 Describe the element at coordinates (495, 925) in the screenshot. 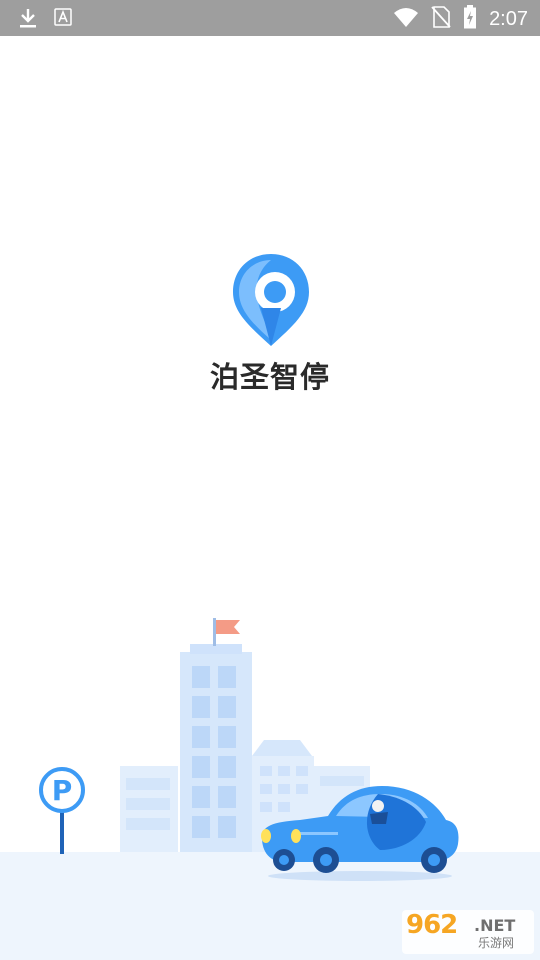

I see `watermark-domain: .NET` at that location.